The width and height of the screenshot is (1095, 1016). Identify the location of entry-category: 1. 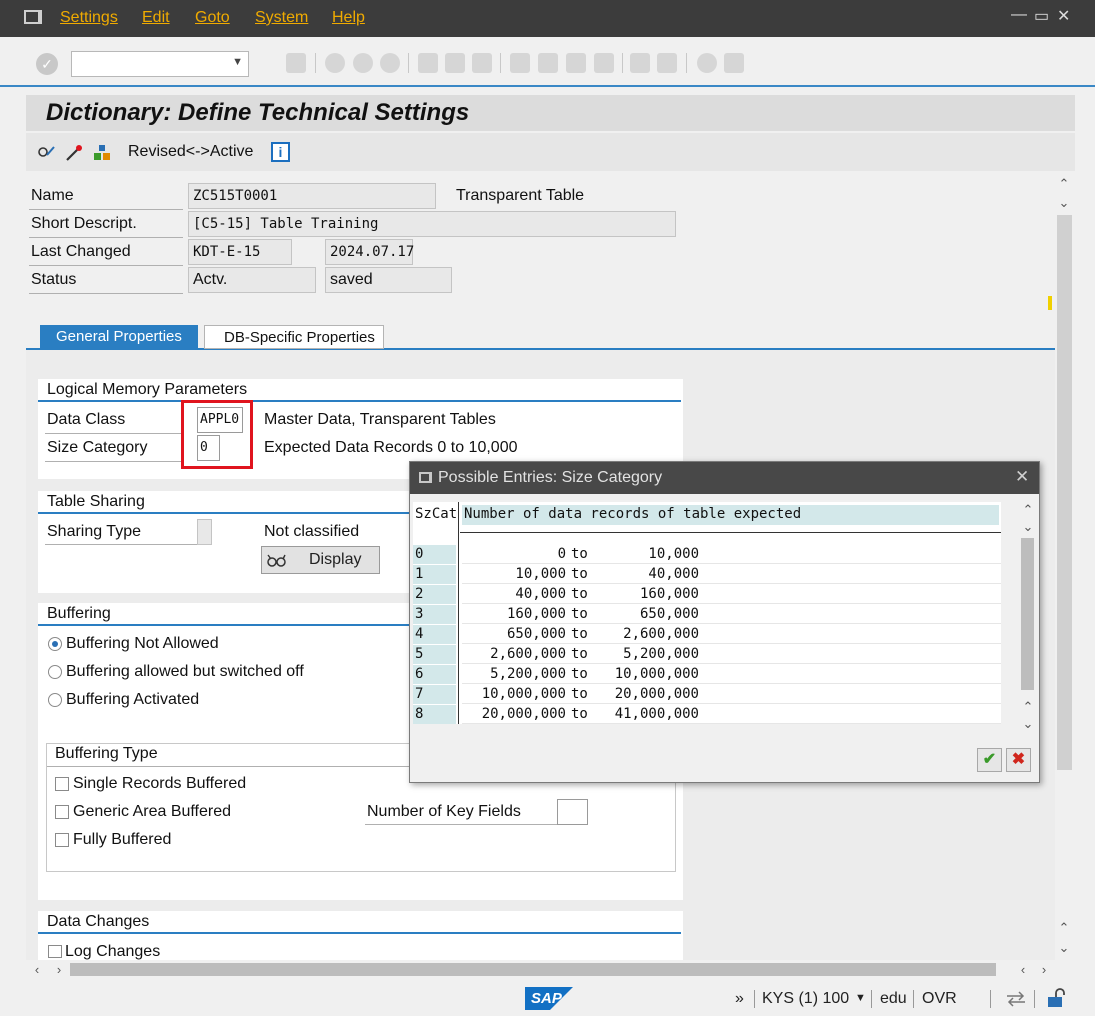
(434, 574).